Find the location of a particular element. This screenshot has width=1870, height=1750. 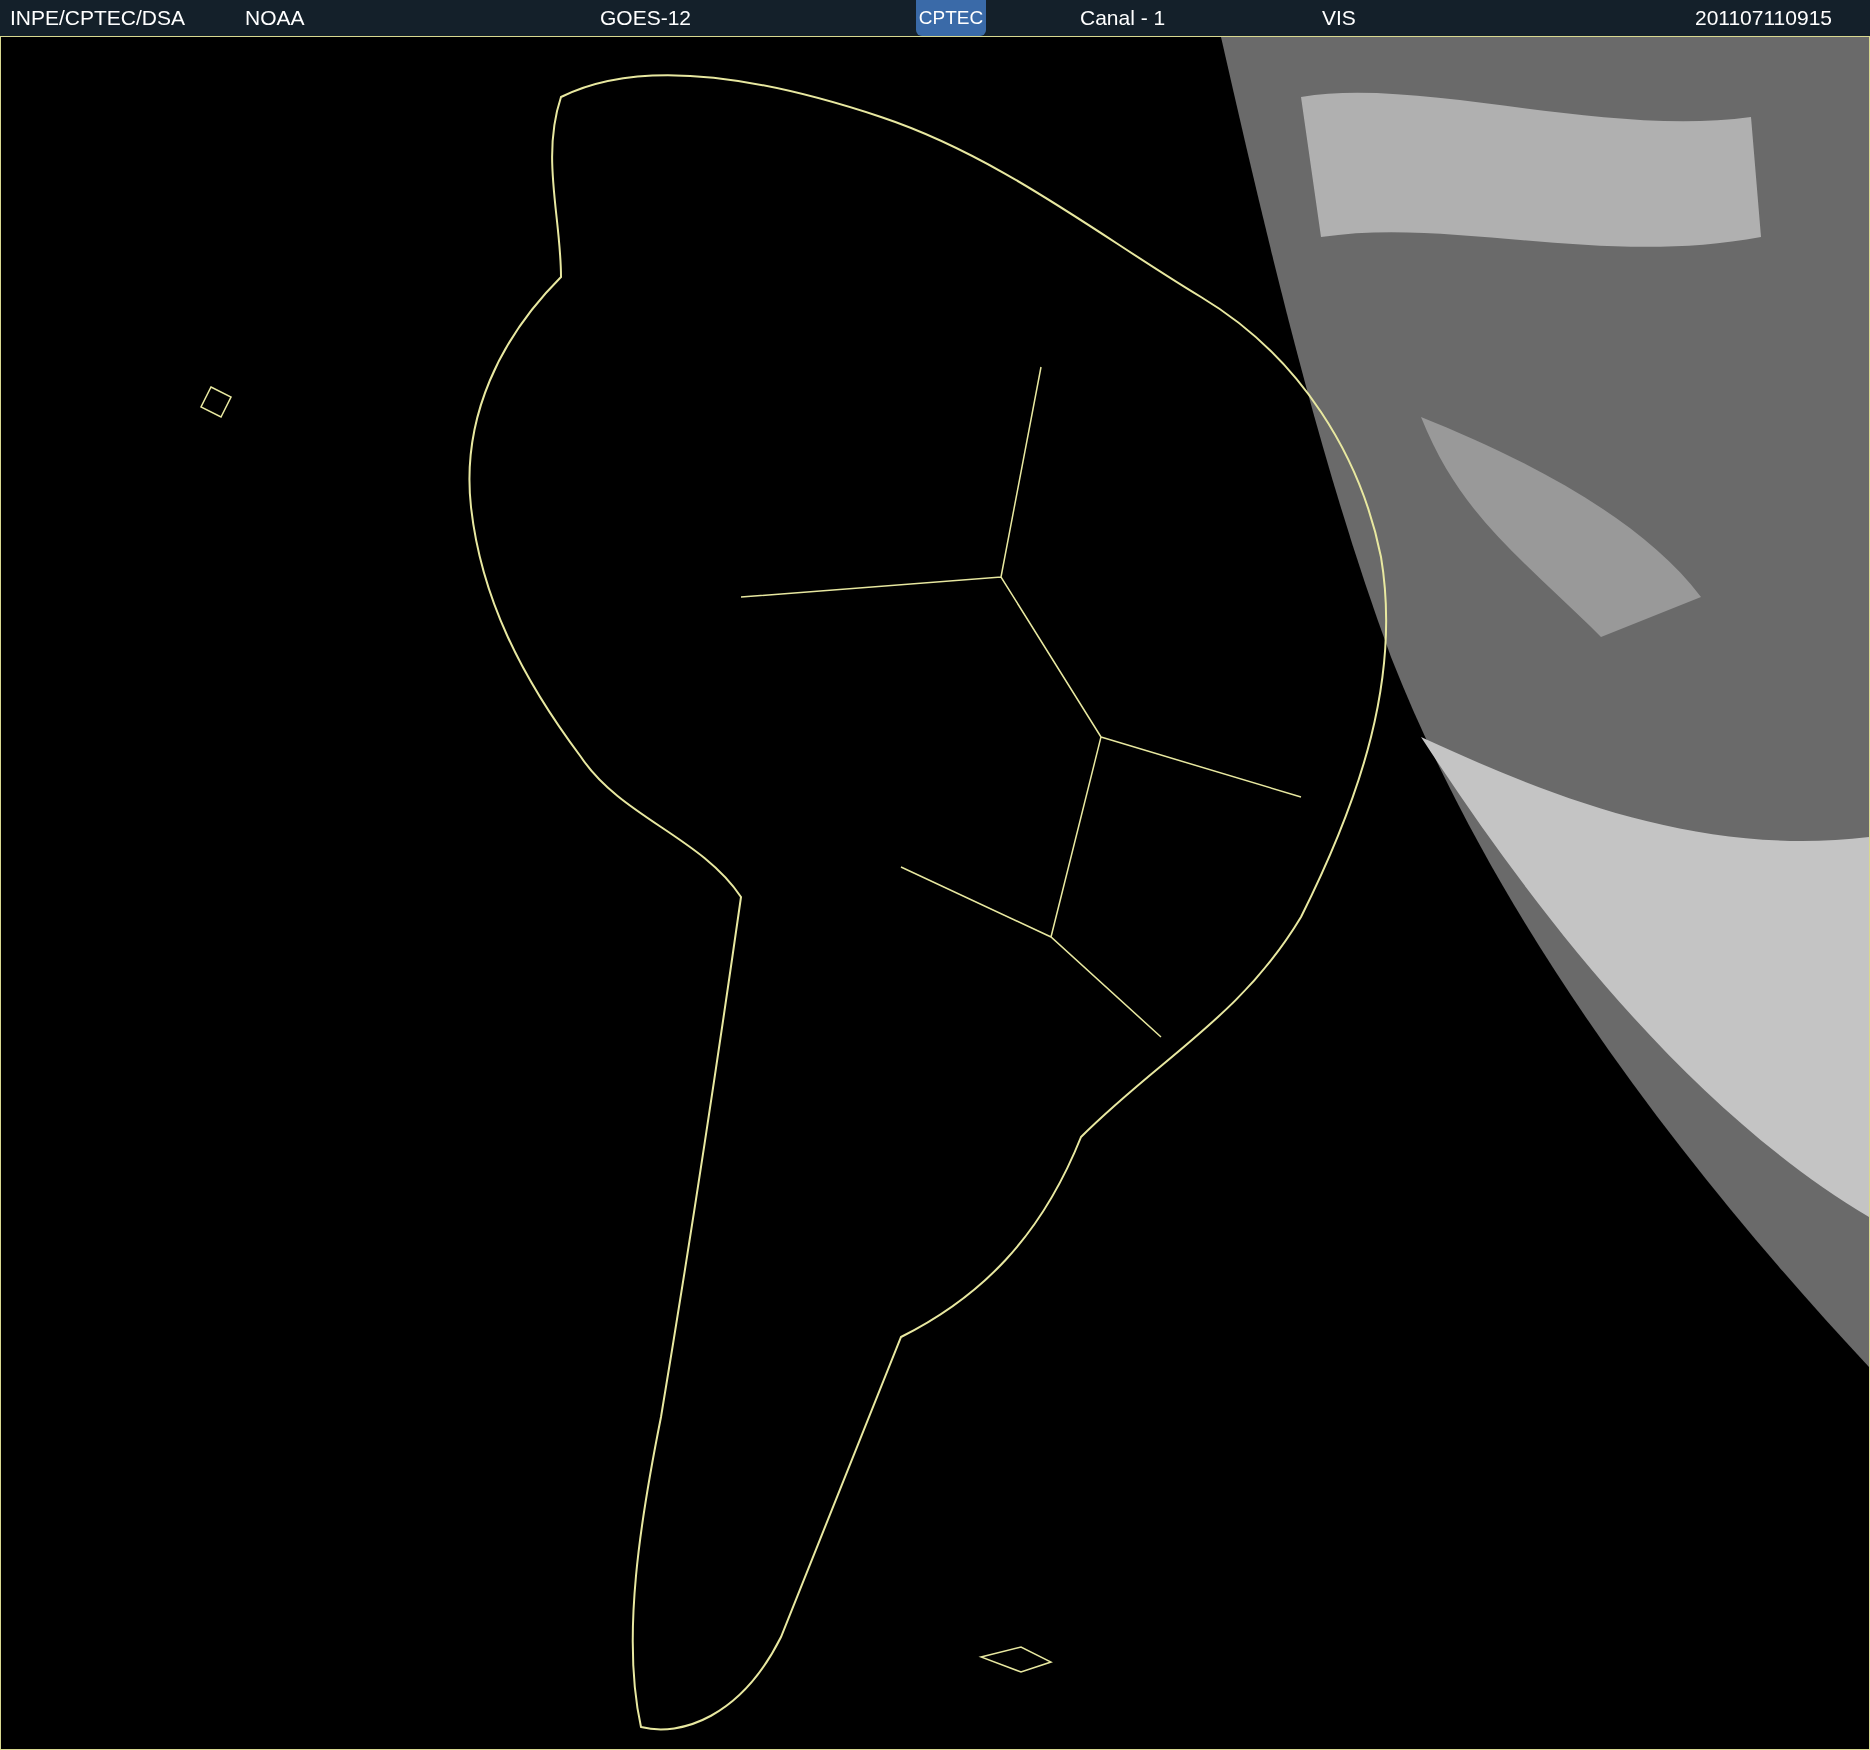

channel-label: Canal - 1 is located at coordinates (1123, 18).